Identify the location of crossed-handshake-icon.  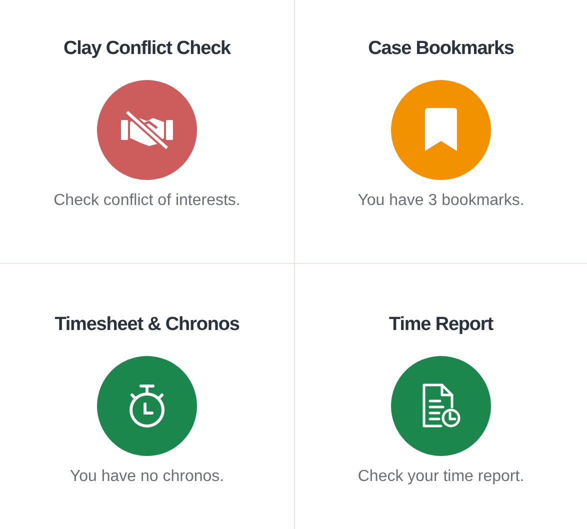
(147, 130).